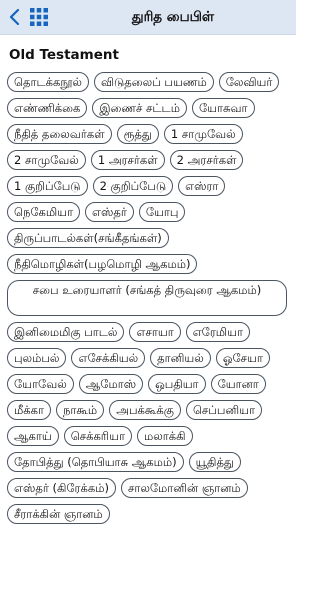 The height and width of the screenshot is (592, 320). I want to click on book-chip: செப்பனியா, so click(224, 410).